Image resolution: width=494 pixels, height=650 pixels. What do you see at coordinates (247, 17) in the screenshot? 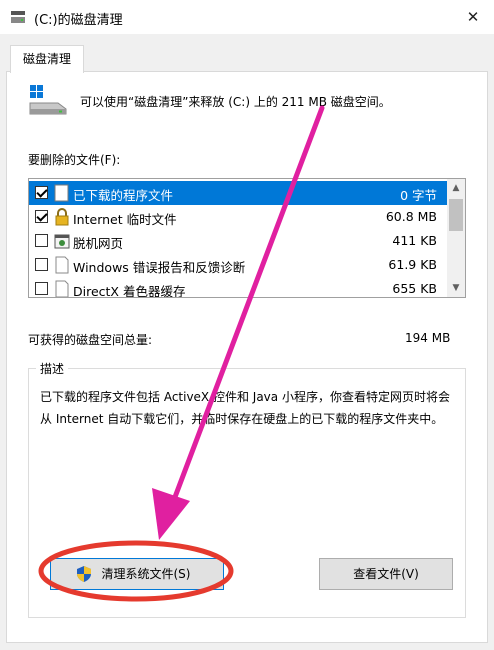
I see `title-bar: (C:)的磁盘清理 ✕` at bounding box center [247, 17].